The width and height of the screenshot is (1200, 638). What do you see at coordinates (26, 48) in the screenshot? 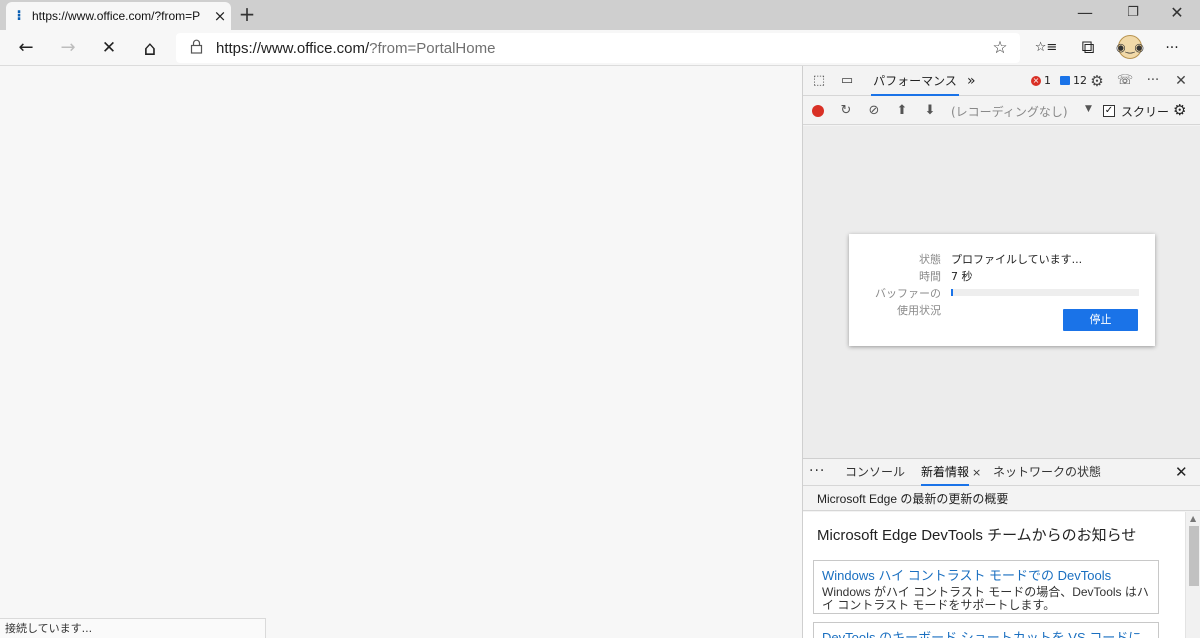
I see `back-button: ←` at bounding box center [26, 48].